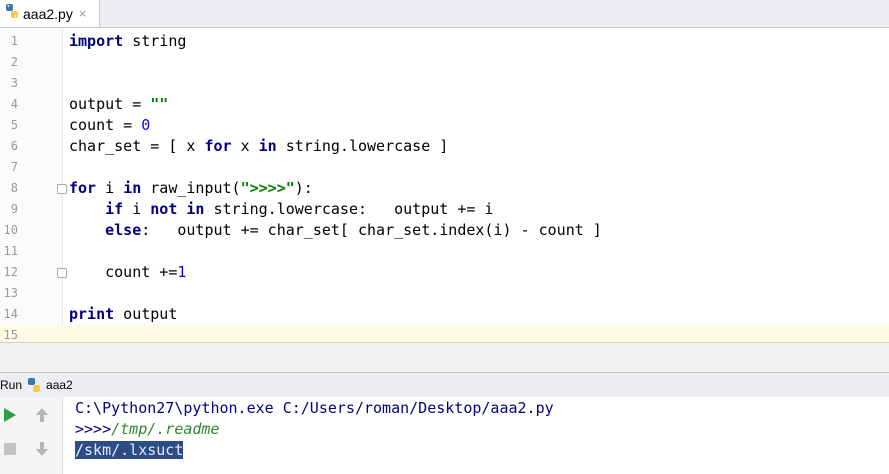 This screenshot has width=889, height=474. Describe the element at coordinates (444, 104) in the screenshot. I see `code-line: 4 output = ""` at that location.